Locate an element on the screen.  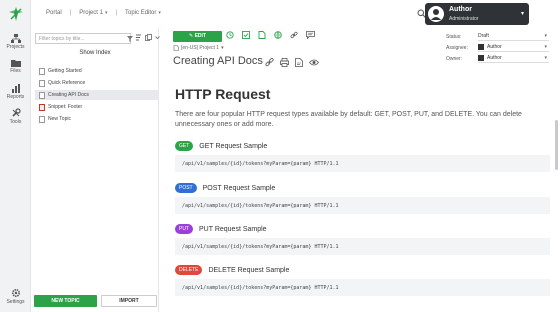
eye-icon is located at coordinates (314, 62).